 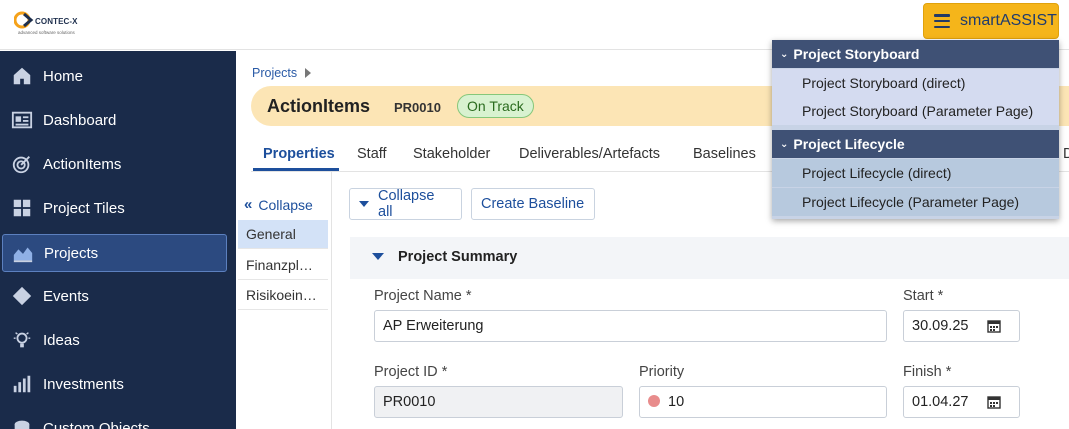 I want to click on finish-date-input: 01.04.27, so click(x=961, y=402).